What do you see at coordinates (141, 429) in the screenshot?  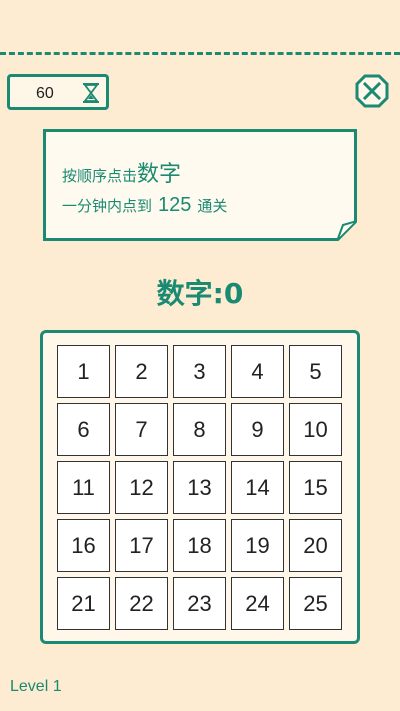 I see `number-cell: 7` at bounding box center [141, 429].